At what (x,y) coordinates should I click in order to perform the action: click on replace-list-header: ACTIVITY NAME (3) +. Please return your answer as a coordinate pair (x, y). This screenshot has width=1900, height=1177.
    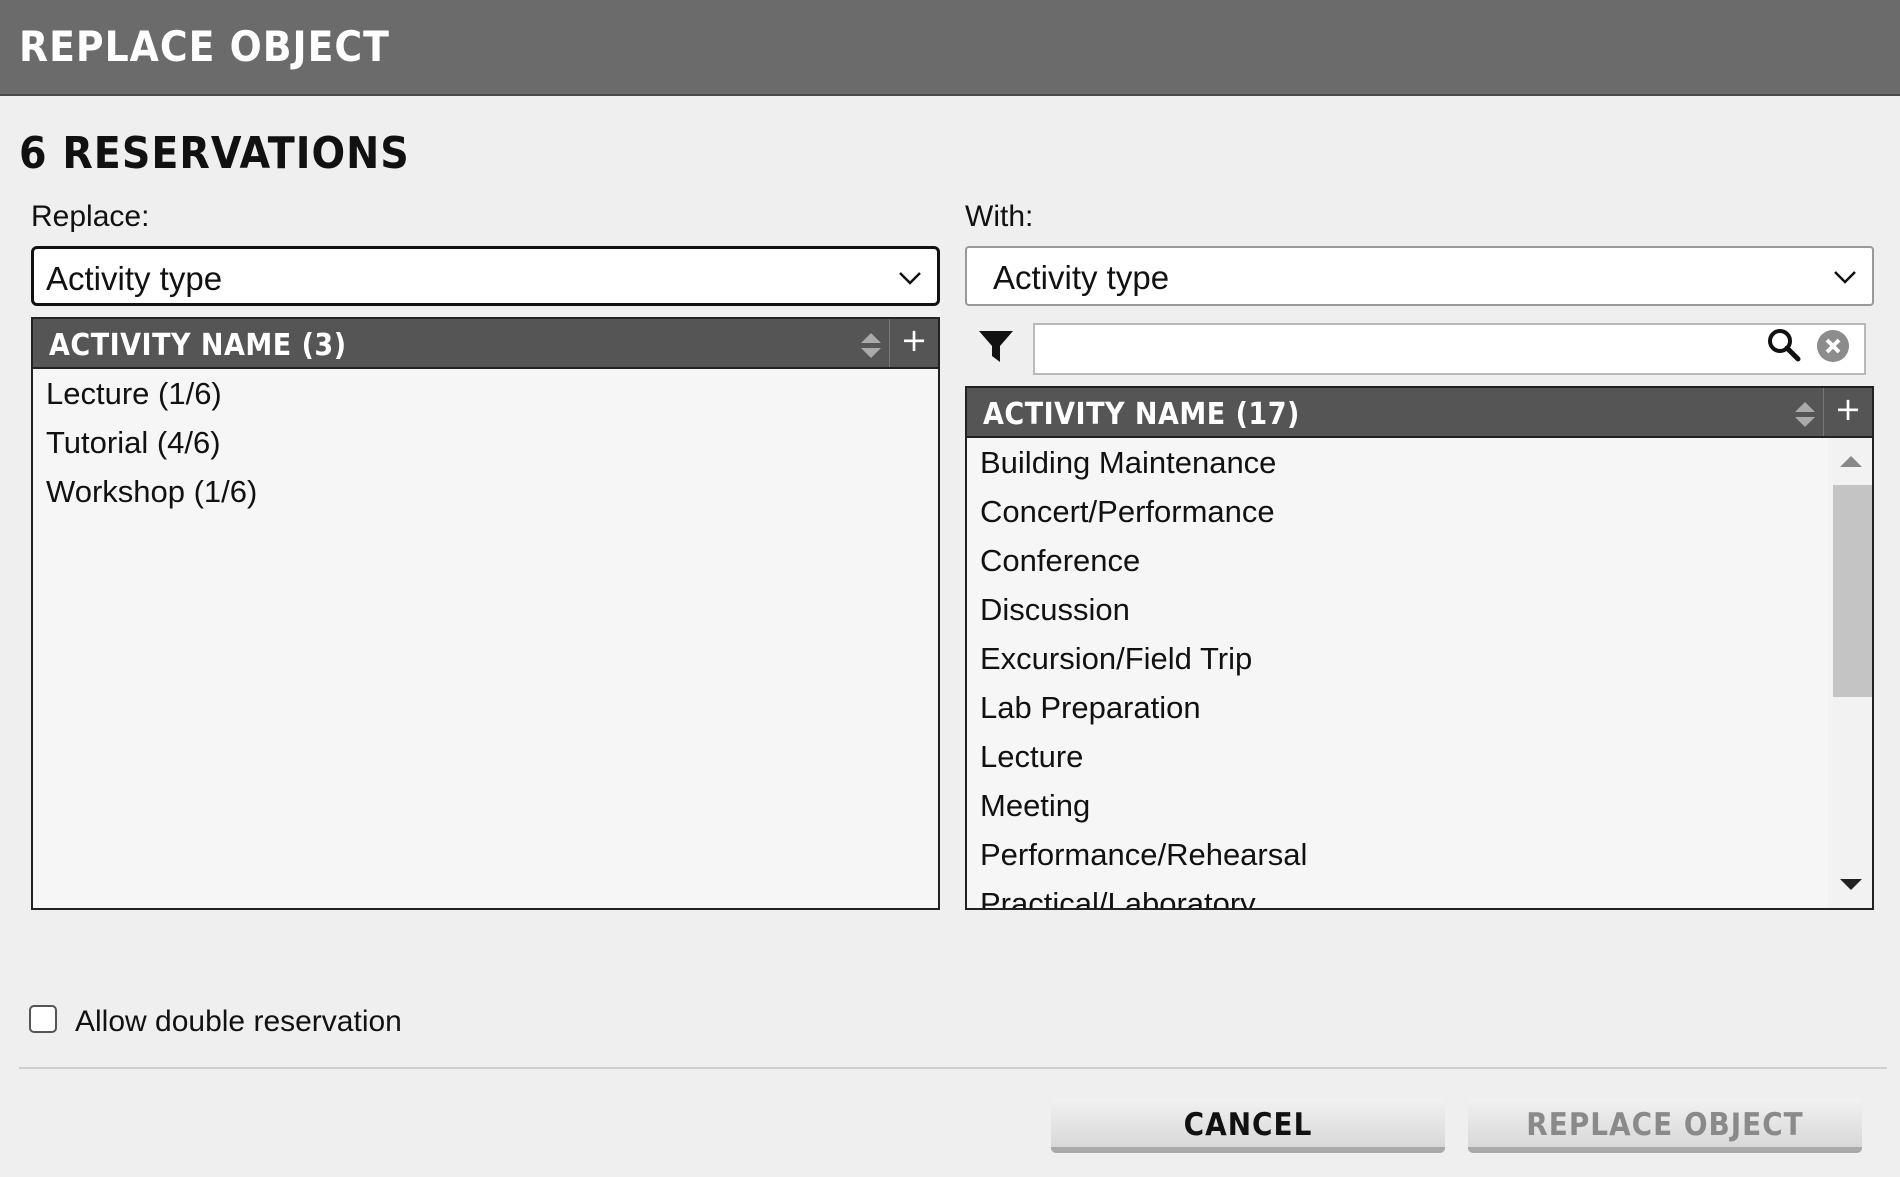
    Looking at the image, I should click on (485, 344).